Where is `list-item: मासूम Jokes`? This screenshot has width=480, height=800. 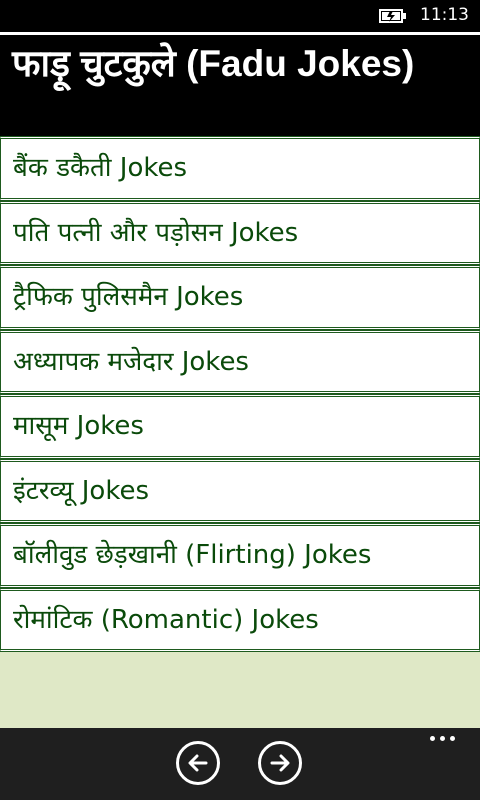
list-item: मासूम Jokes is located at coordinates (240, 426).